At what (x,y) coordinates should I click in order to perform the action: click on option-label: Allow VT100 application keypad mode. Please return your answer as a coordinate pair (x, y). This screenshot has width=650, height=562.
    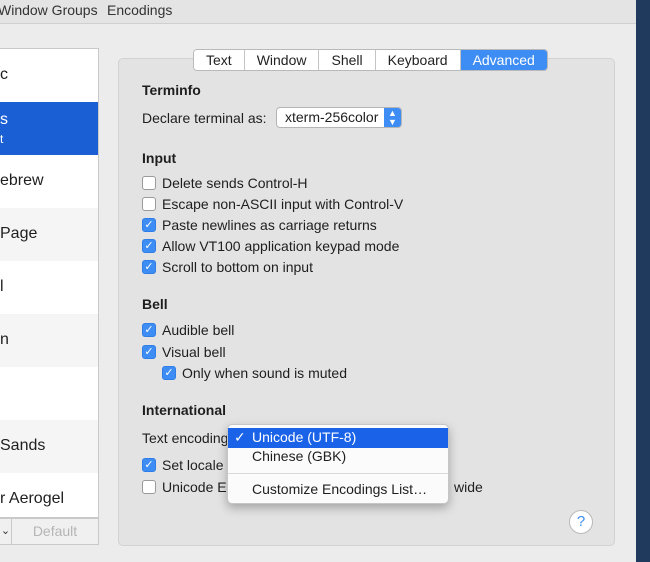
    Looking at the image, I should click on (281, 246).